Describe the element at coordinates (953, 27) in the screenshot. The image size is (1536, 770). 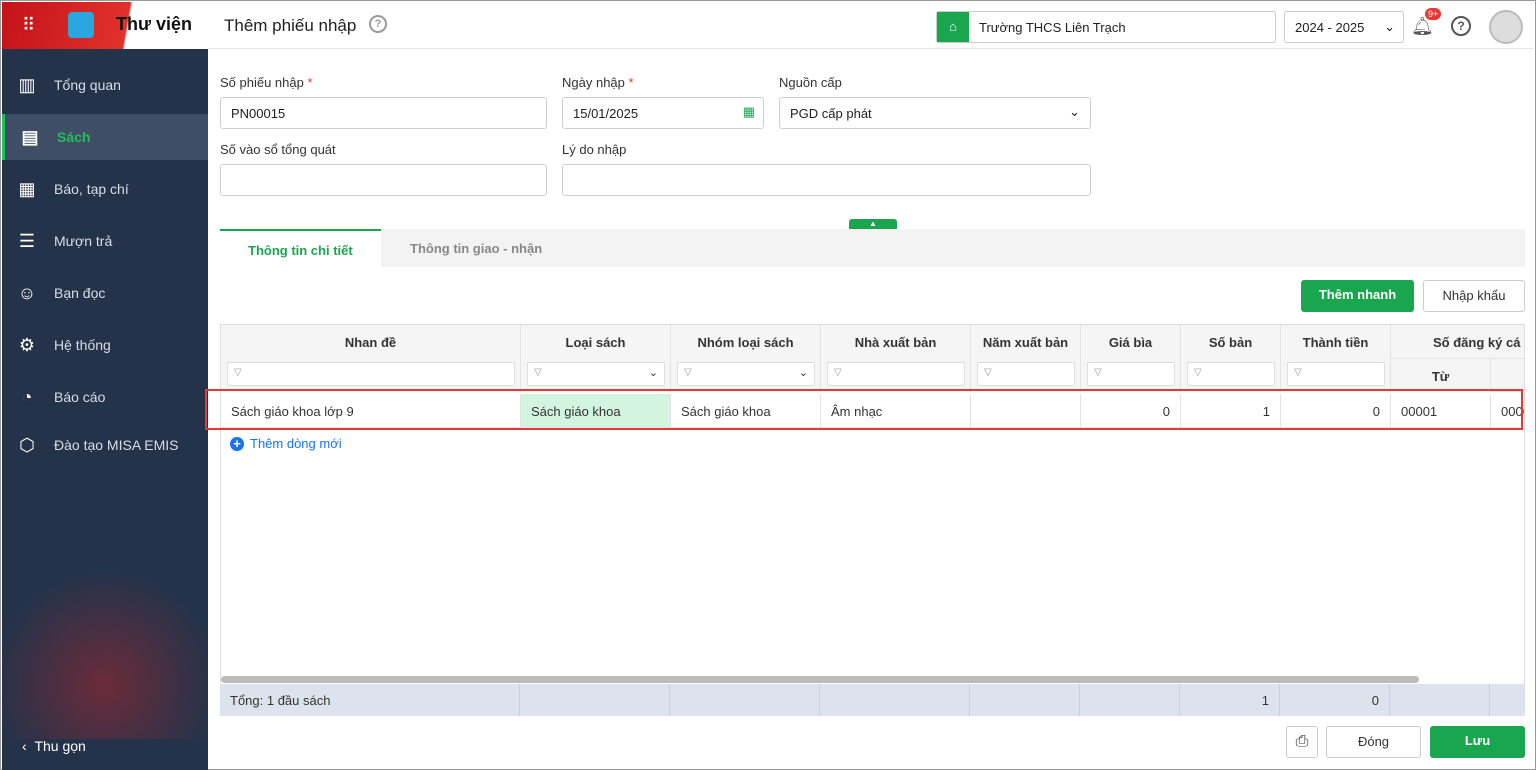
I see `school-icon: ⌂` at that location.